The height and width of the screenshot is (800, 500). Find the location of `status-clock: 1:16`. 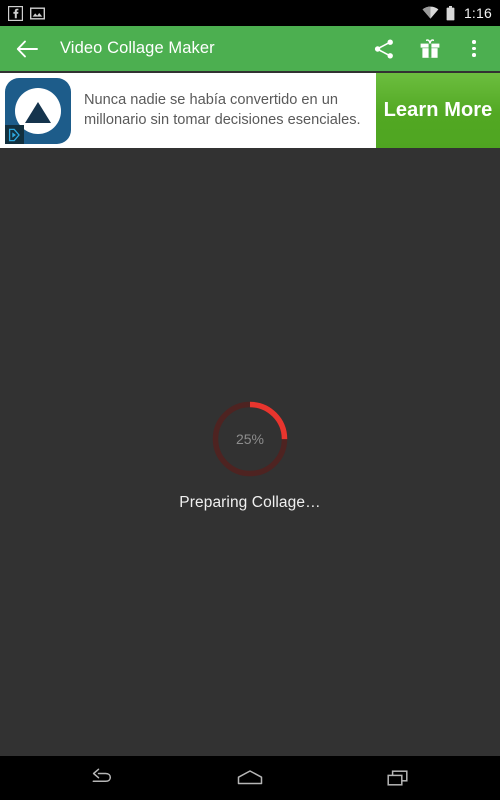

status-clock: 1:16 is located at coordinates (477, 13).